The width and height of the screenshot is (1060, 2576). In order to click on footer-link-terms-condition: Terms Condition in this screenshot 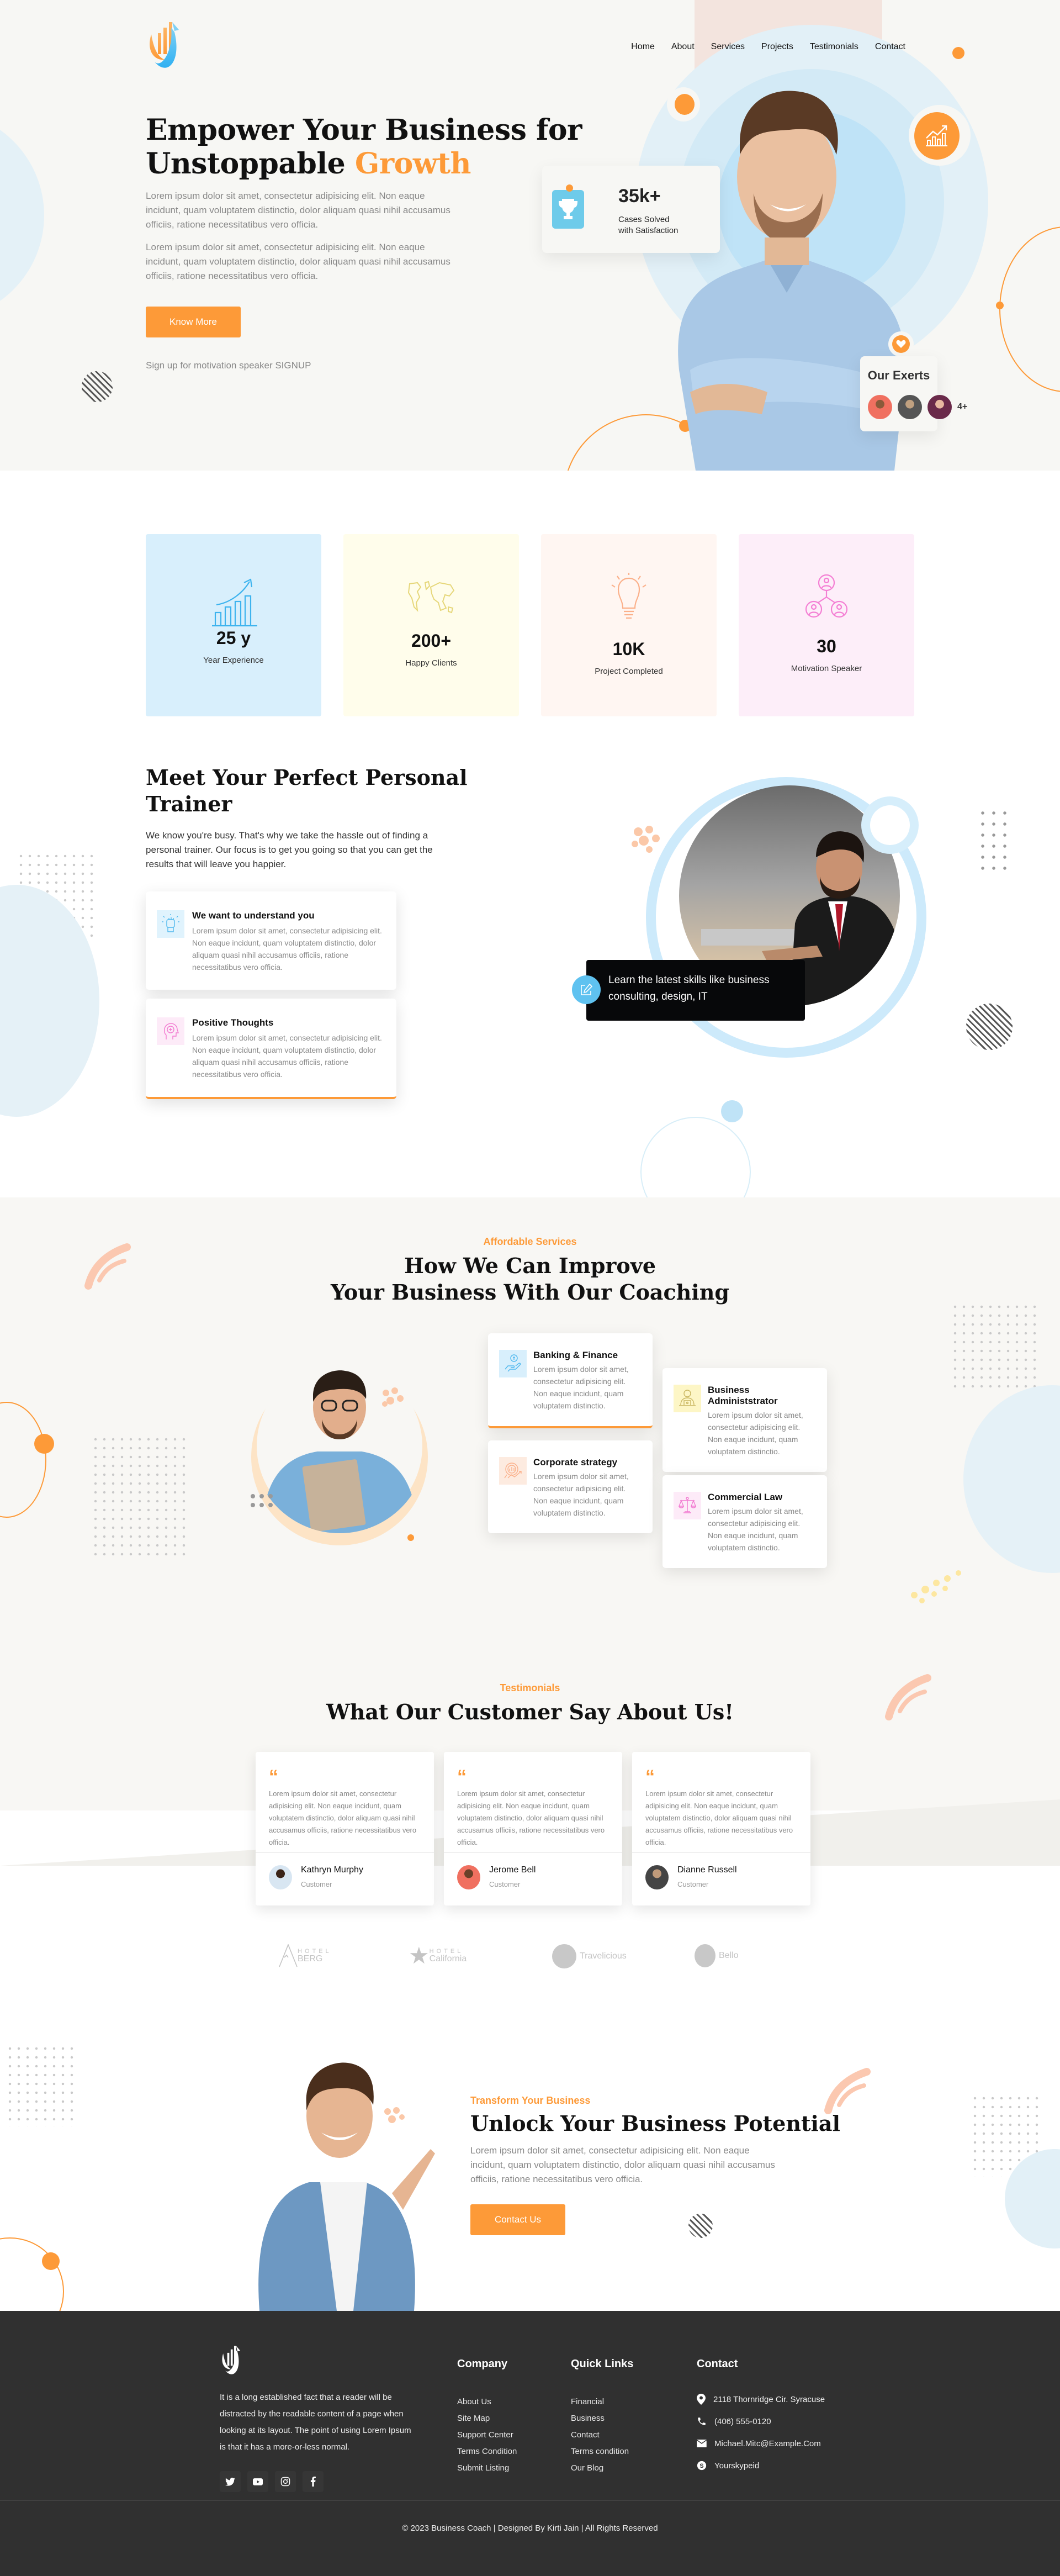, I will do `click(487, 2451)`.